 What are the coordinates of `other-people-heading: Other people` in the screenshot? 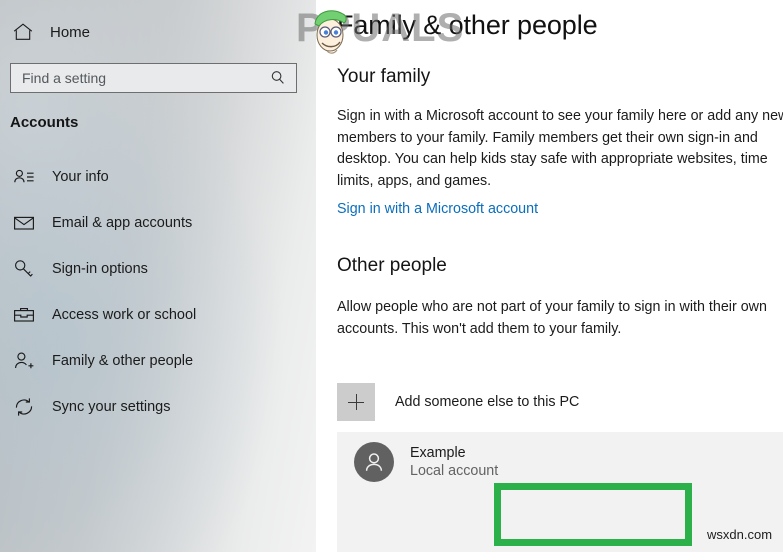 It's located at (392, 265).